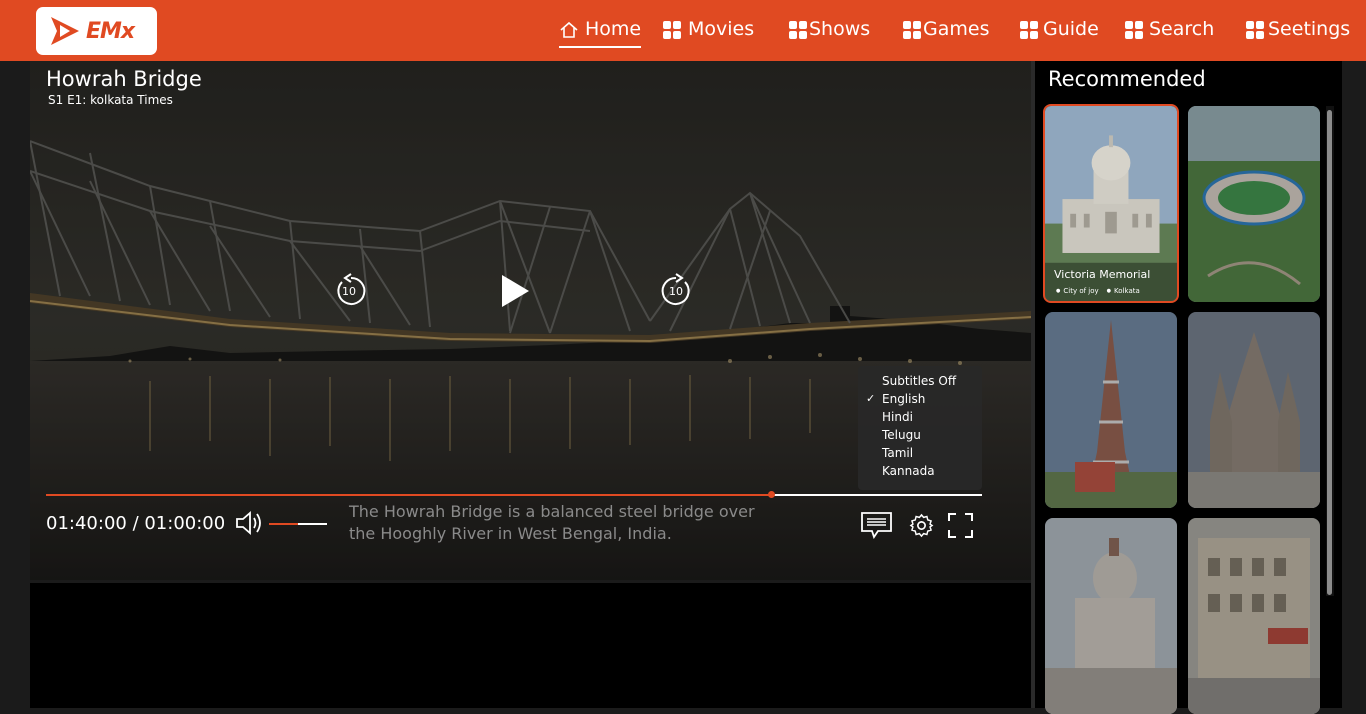  I want to click on seek-bar-played, so click(409, 495).